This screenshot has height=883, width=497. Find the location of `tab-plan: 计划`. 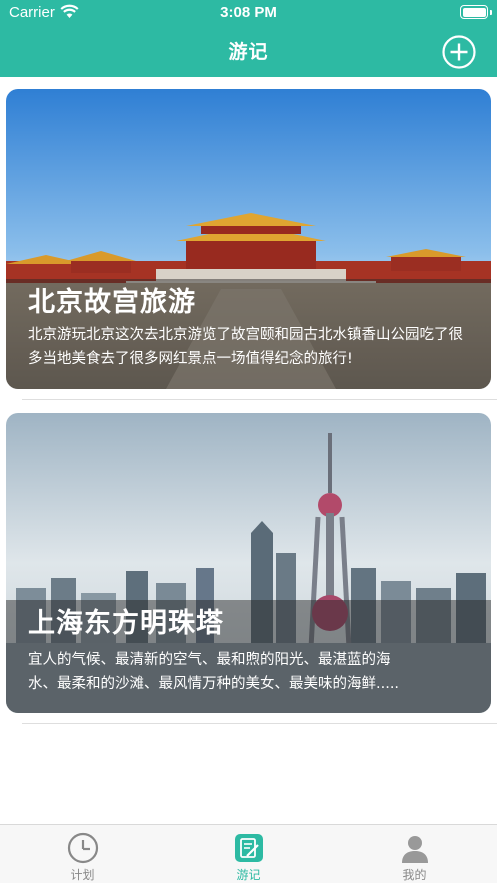

tab-plan: 计划 is located at coordinates (82, 854).